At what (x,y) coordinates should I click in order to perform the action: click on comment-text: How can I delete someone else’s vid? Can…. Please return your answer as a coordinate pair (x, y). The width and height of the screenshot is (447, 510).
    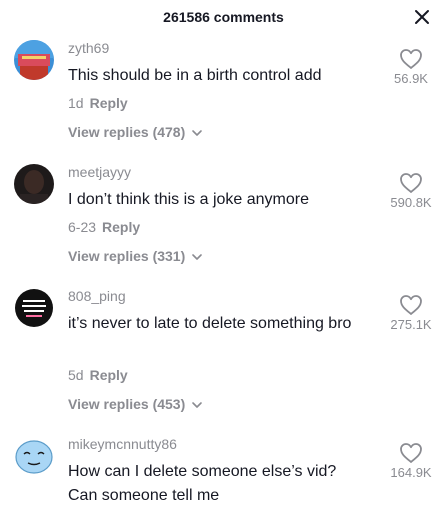
    Looking at the image, I should click on (202, 483).